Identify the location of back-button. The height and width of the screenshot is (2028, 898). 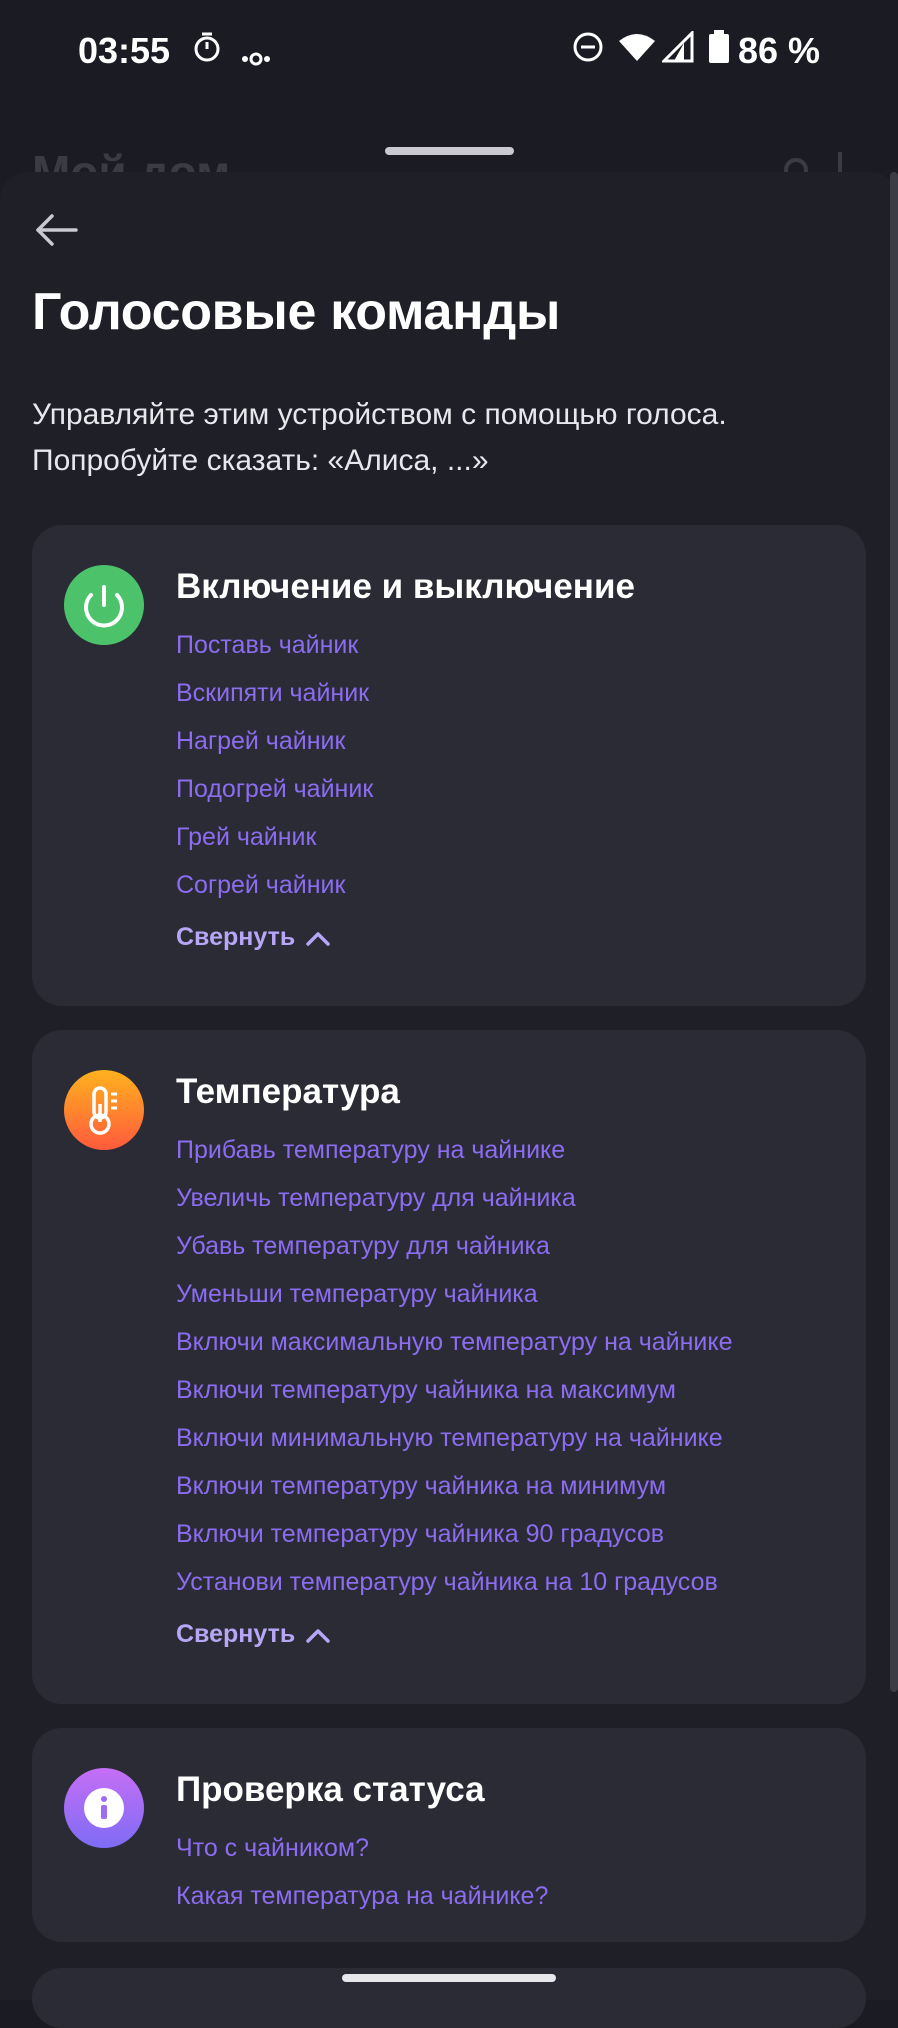
(57, 230).